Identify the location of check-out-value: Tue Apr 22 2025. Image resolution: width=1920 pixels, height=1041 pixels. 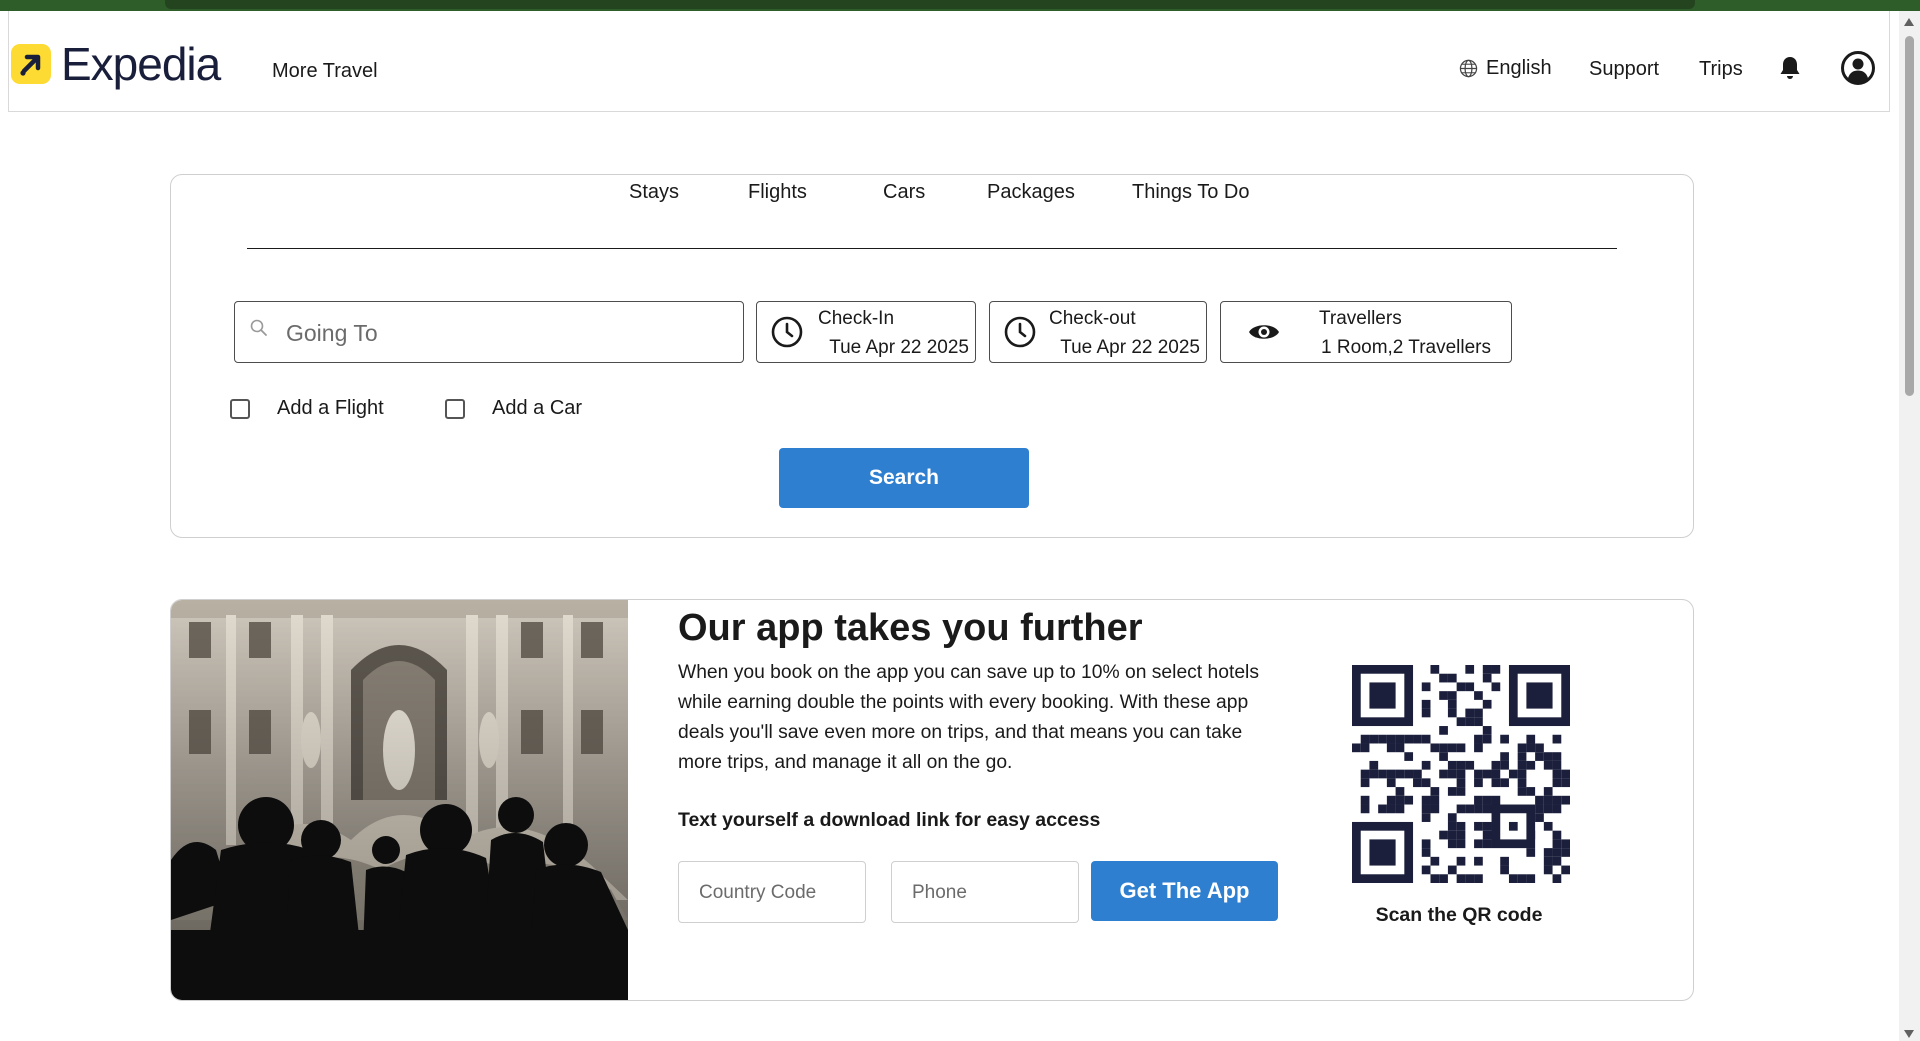
(1130, 347).